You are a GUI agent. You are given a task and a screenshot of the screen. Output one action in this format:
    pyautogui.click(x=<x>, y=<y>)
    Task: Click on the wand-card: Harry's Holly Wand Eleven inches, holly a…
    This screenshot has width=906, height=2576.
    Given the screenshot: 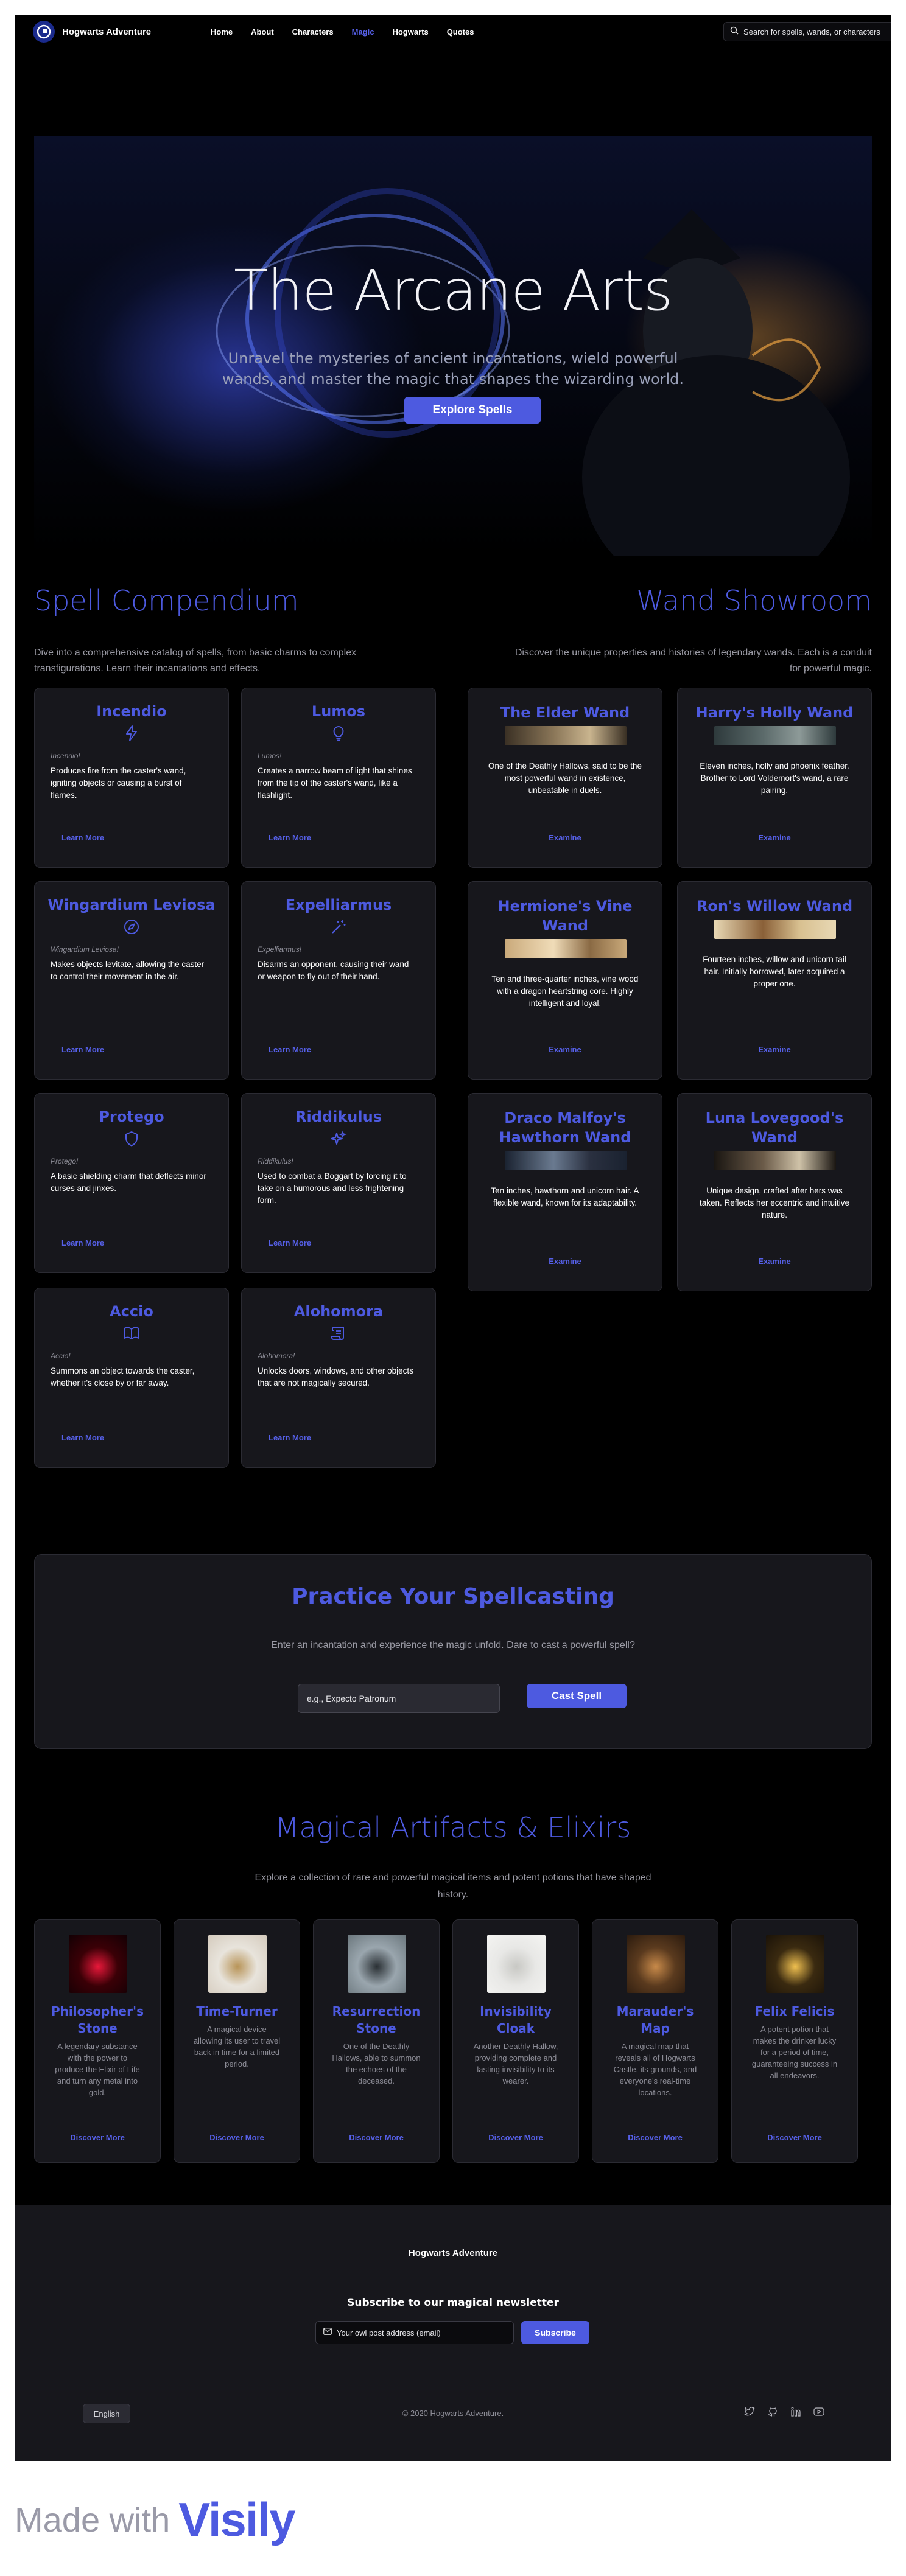 What is the action you would take?
    pyautogui.click(x=774, y=778)
    